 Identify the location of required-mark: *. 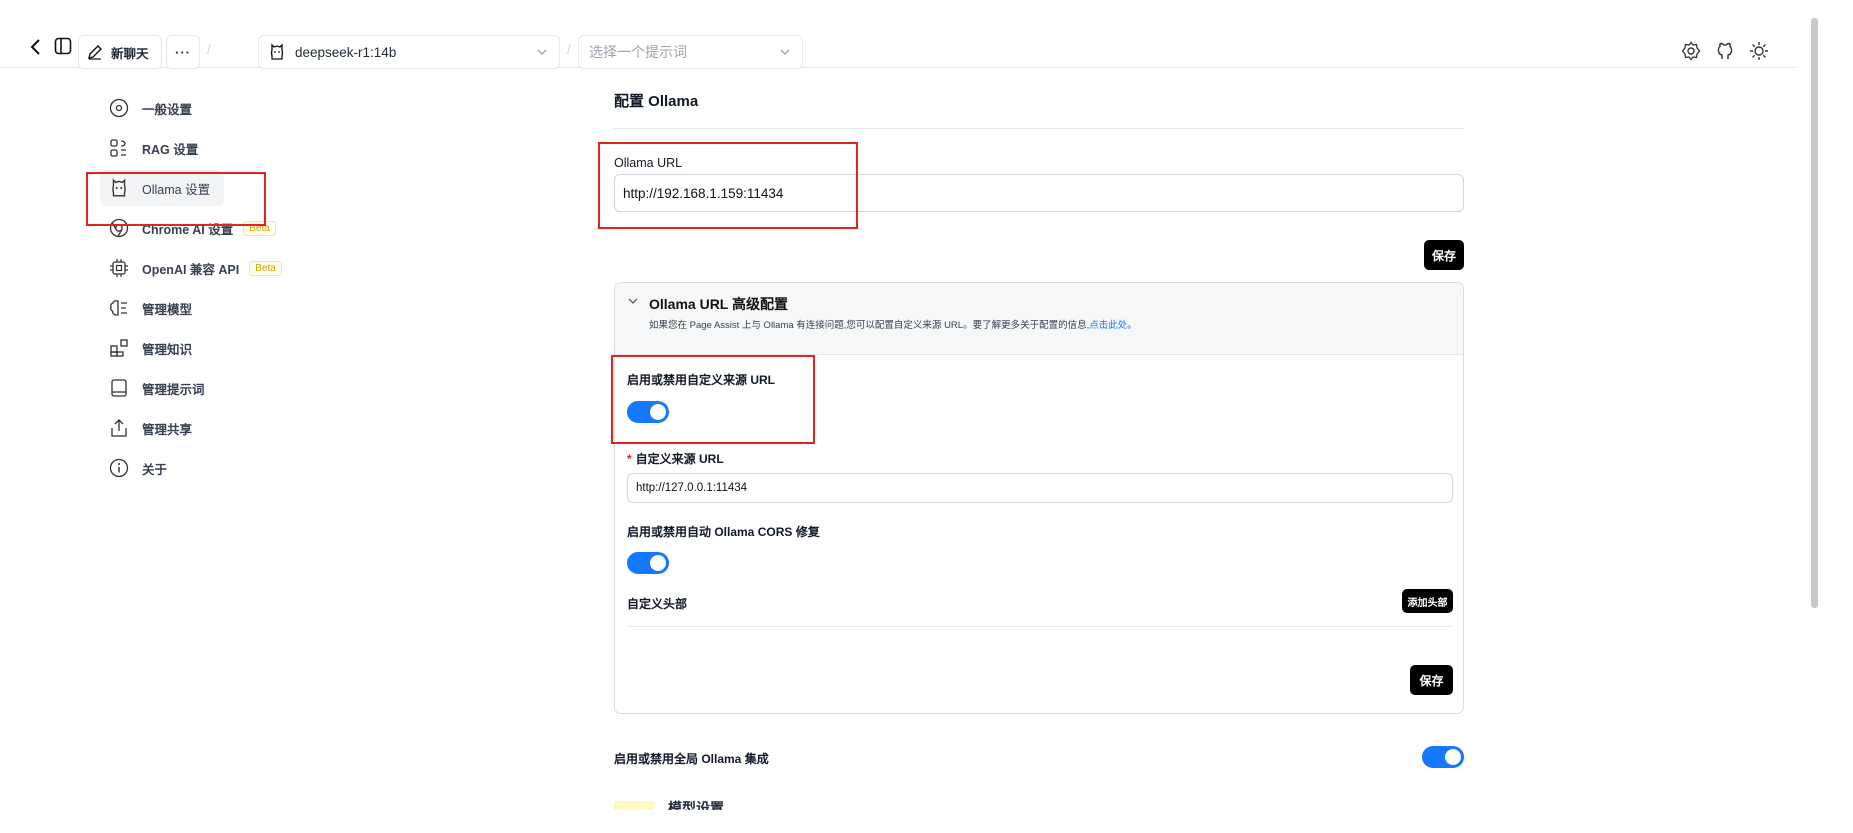
(629, 459).